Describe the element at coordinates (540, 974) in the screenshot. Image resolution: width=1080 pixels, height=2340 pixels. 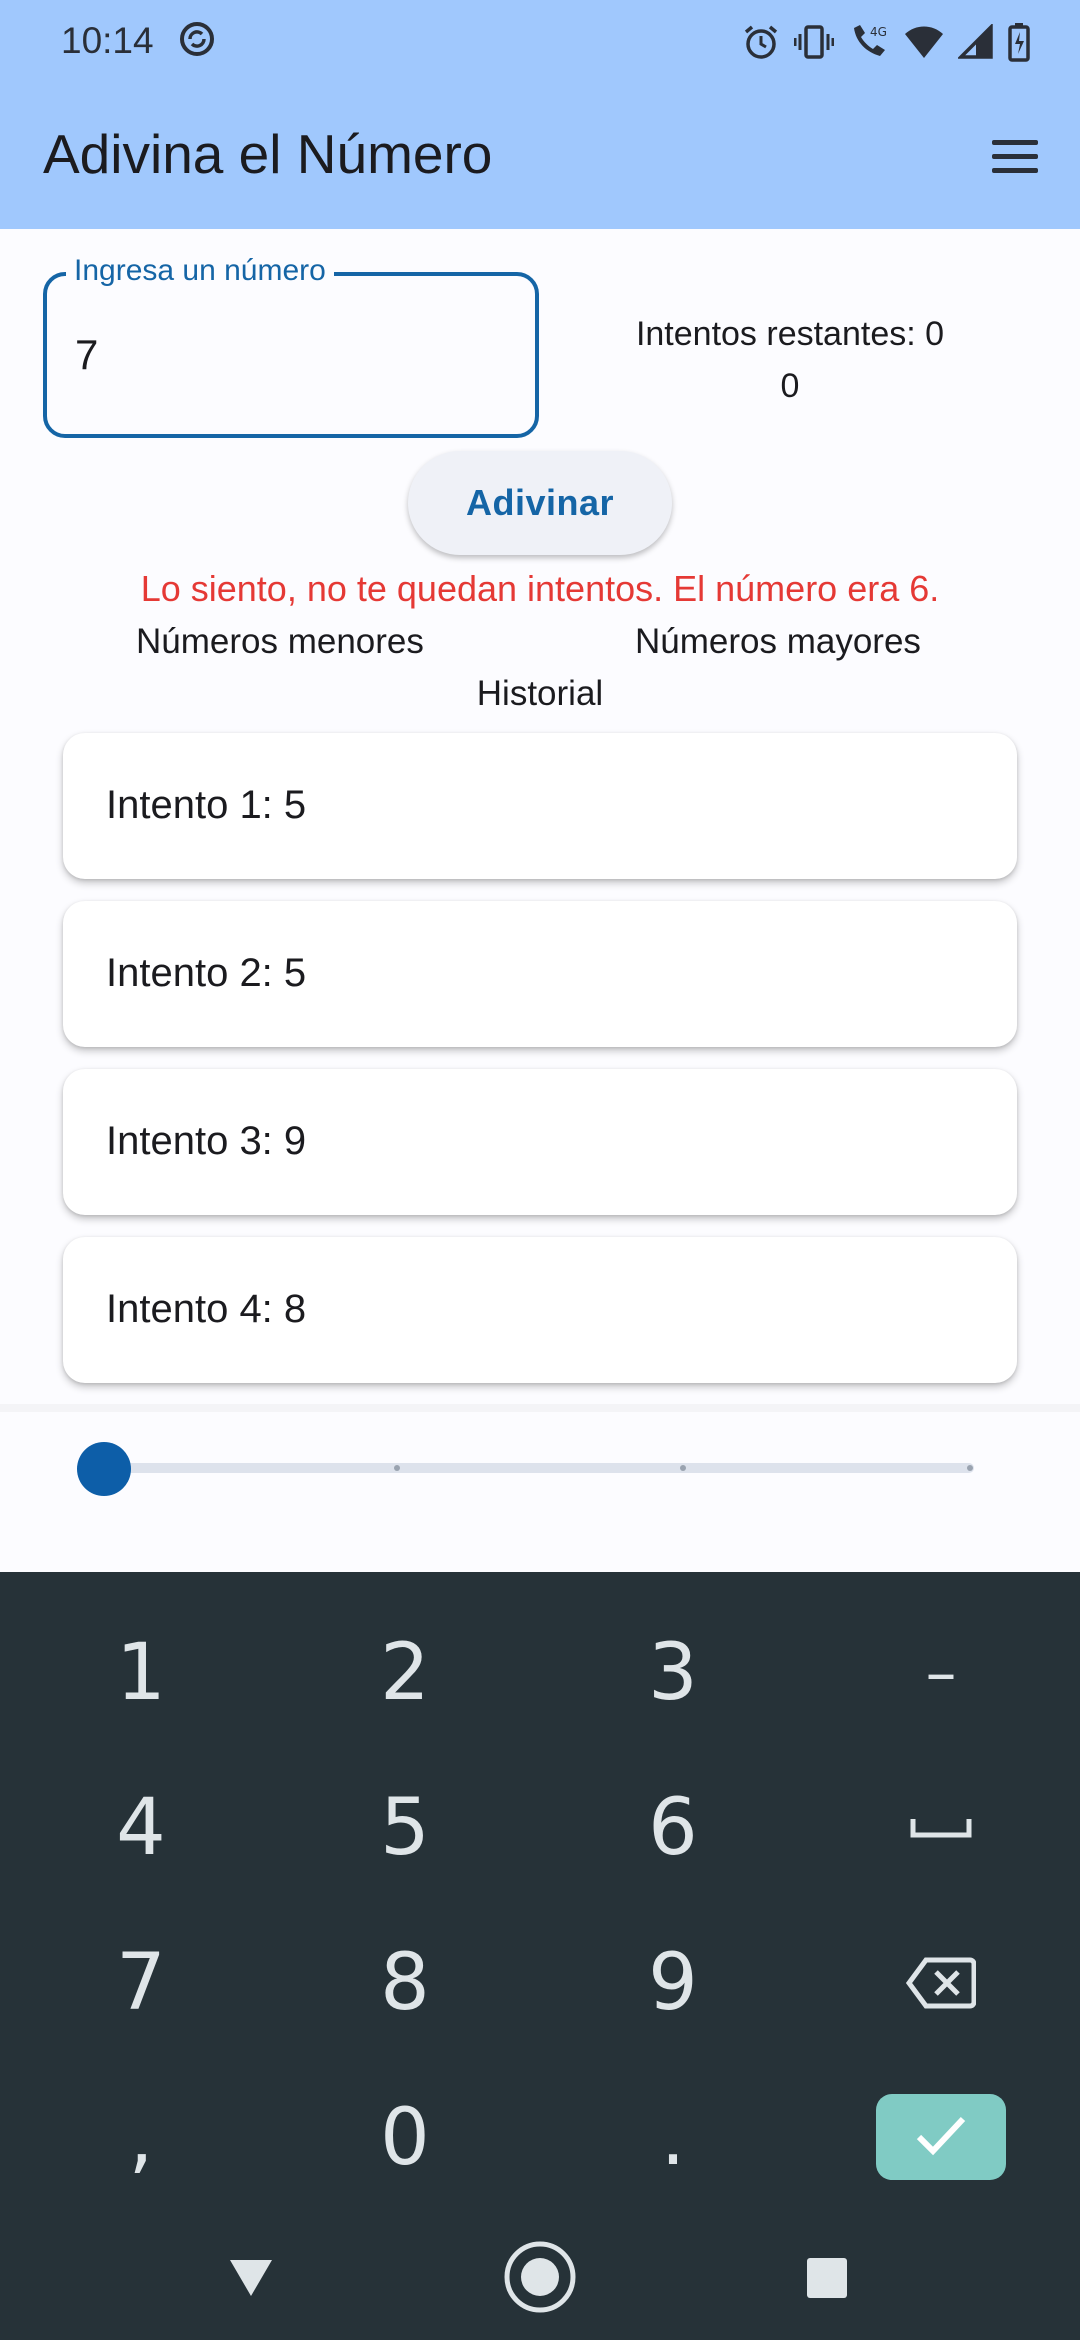
I see `history-card: Intento 2: 5` at that location.